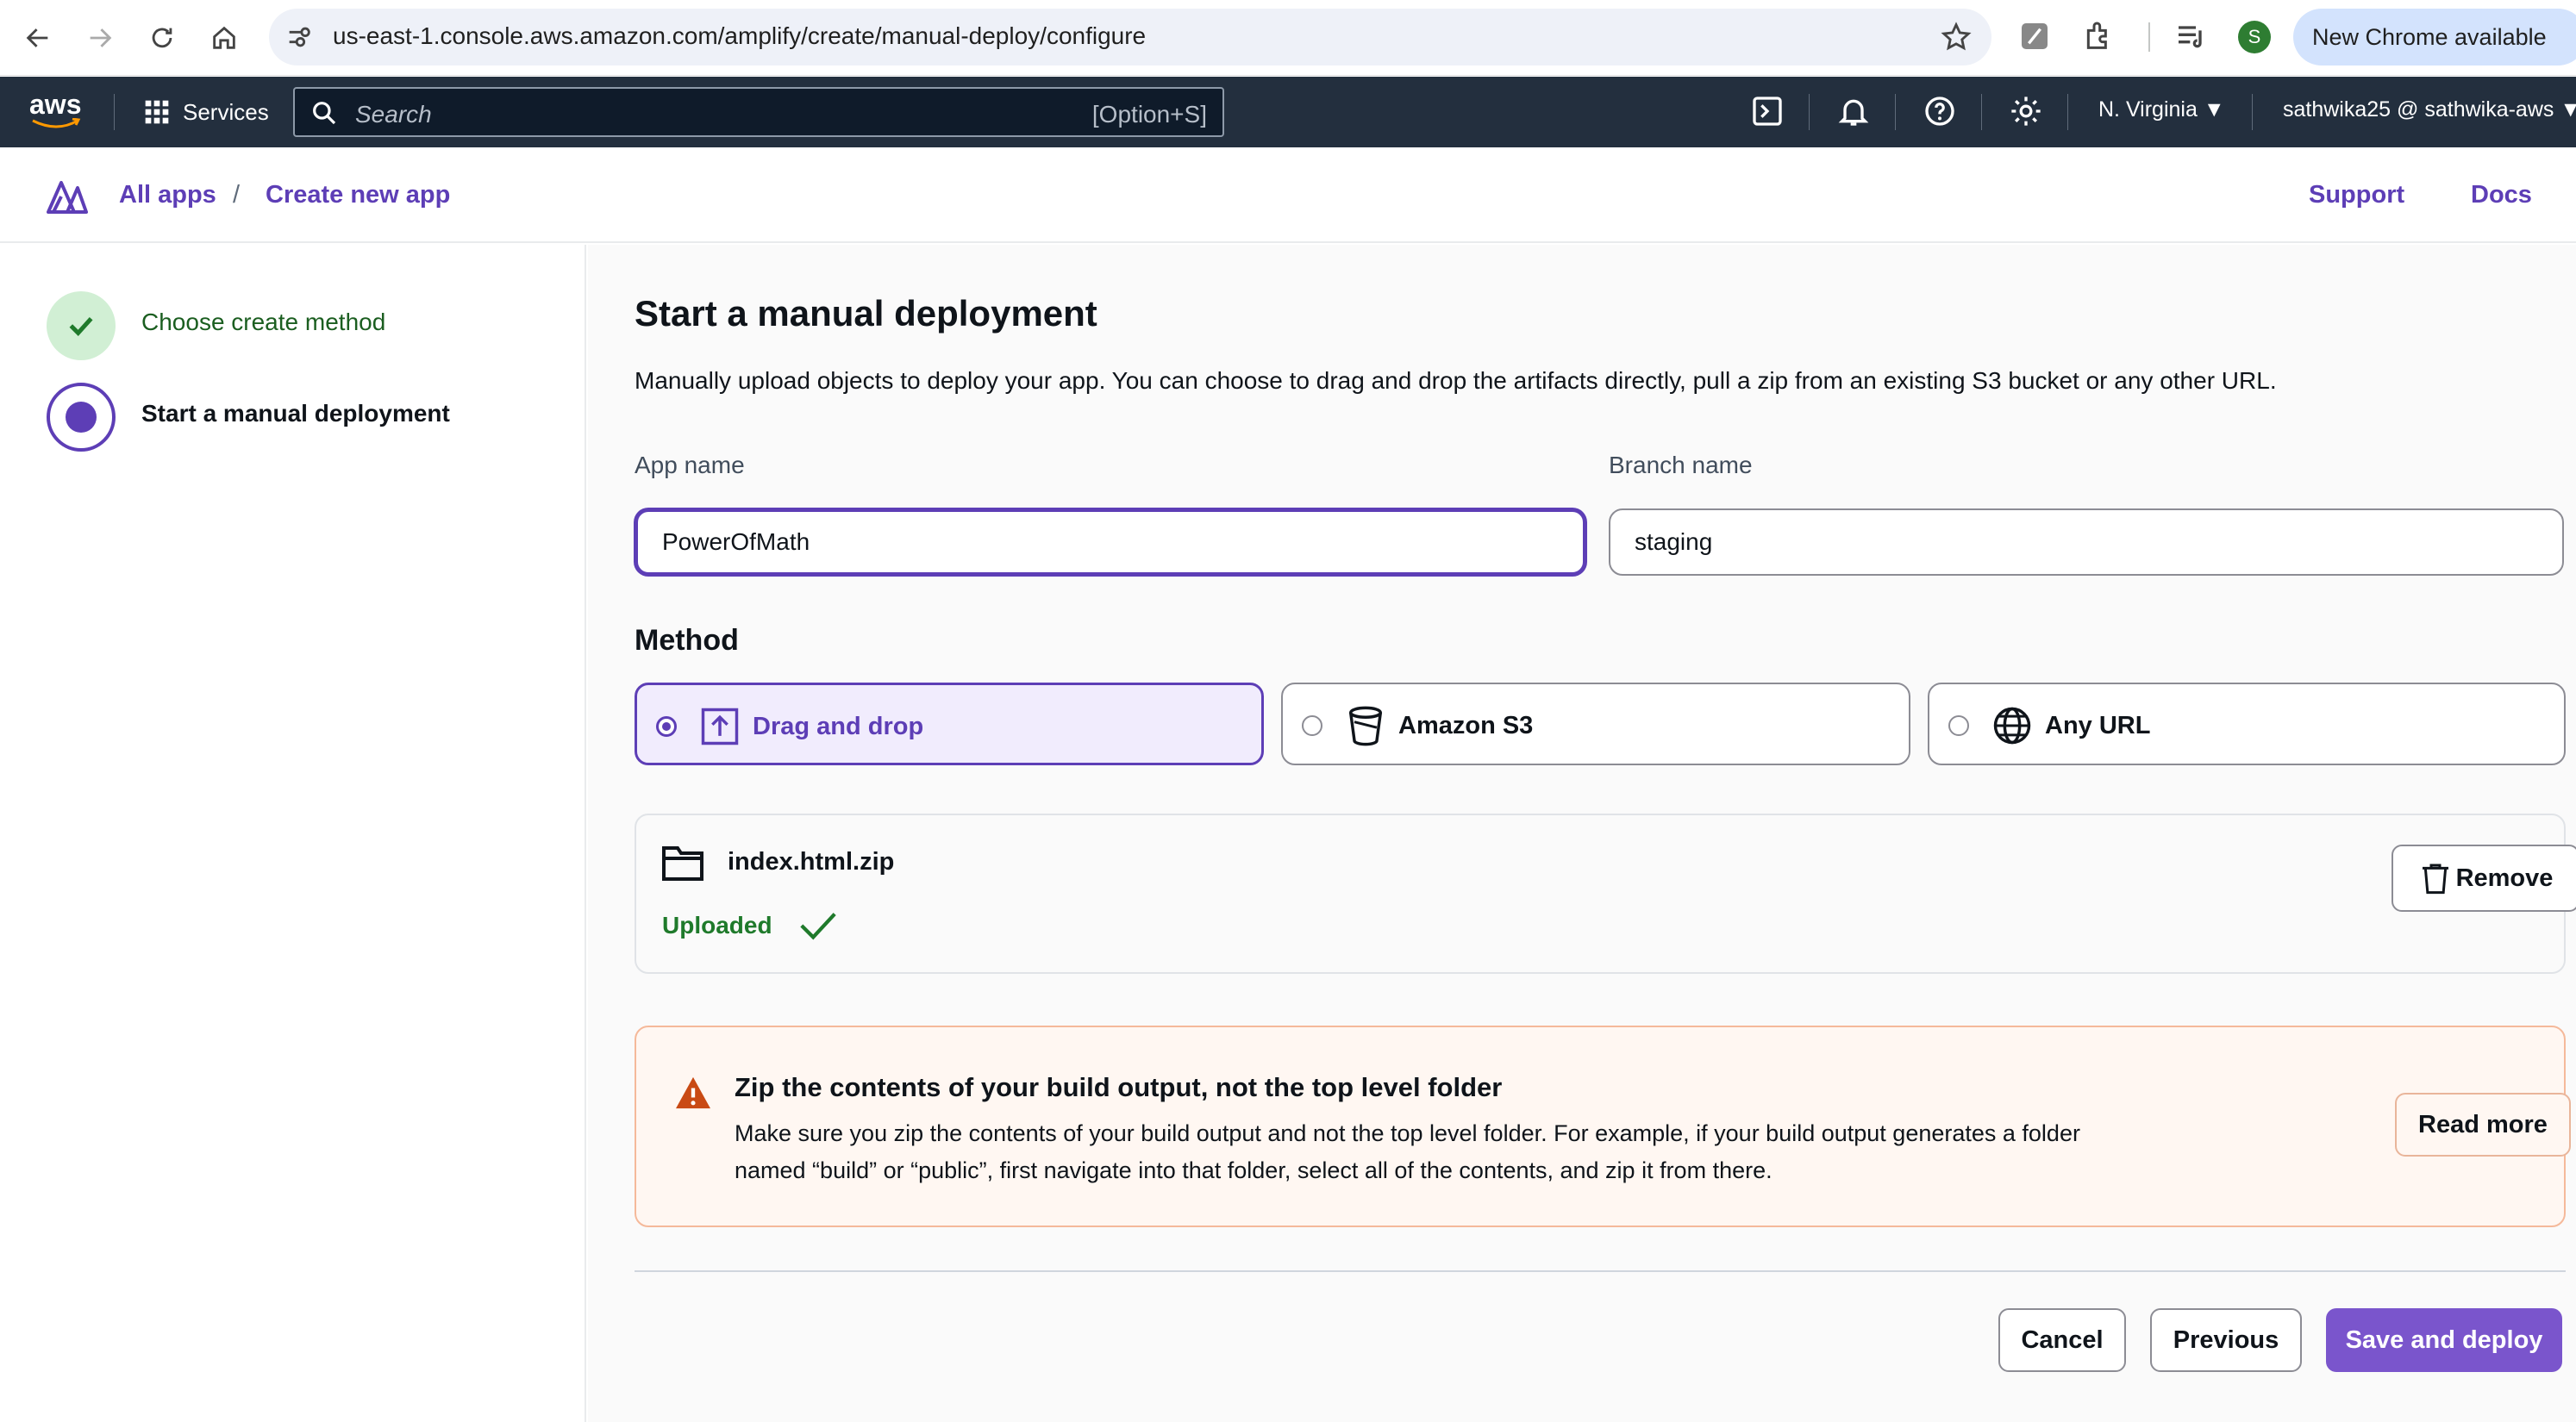  Describe the element at coordinates (1767, 111) in the screenshot. I see `cloudshell-icon` at that location.